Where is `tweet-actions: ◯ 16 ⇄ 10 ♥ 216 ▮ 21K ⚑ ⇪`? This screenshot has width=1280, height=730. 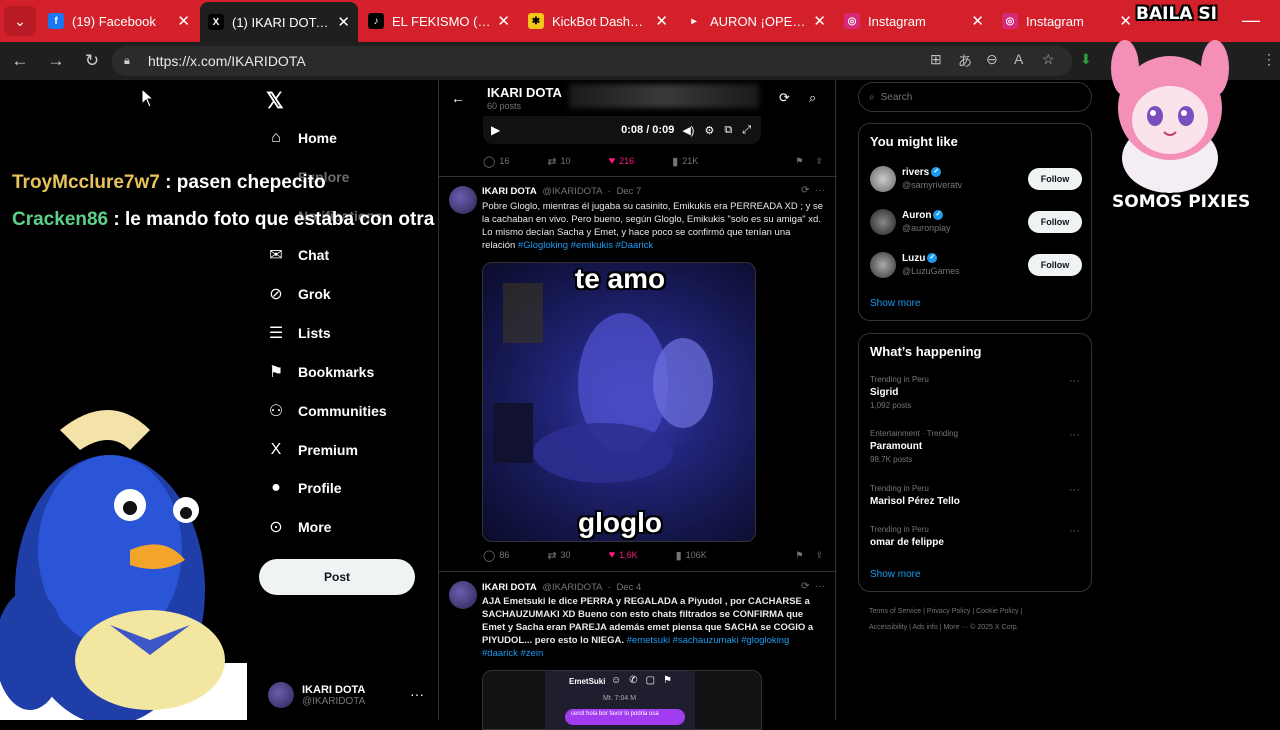 tweet-actions: ◯ 16 ⇄ 10 ♥ 216 ▮ 21K ⚑ ⇪ is located at coordinates (653, 161).